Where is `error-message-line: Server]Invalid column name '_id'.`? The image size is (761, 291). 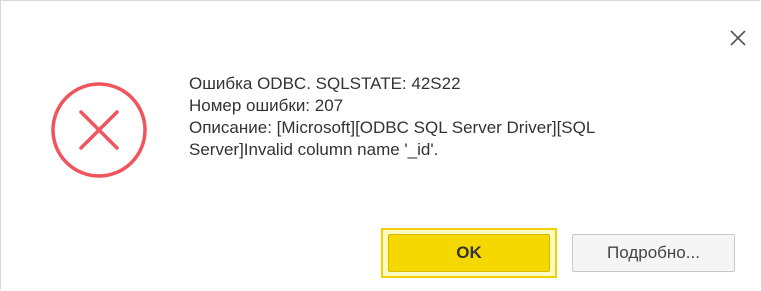 error-message-line: Server]Invalid column name '_id'. is located at coordinates (314, 149).